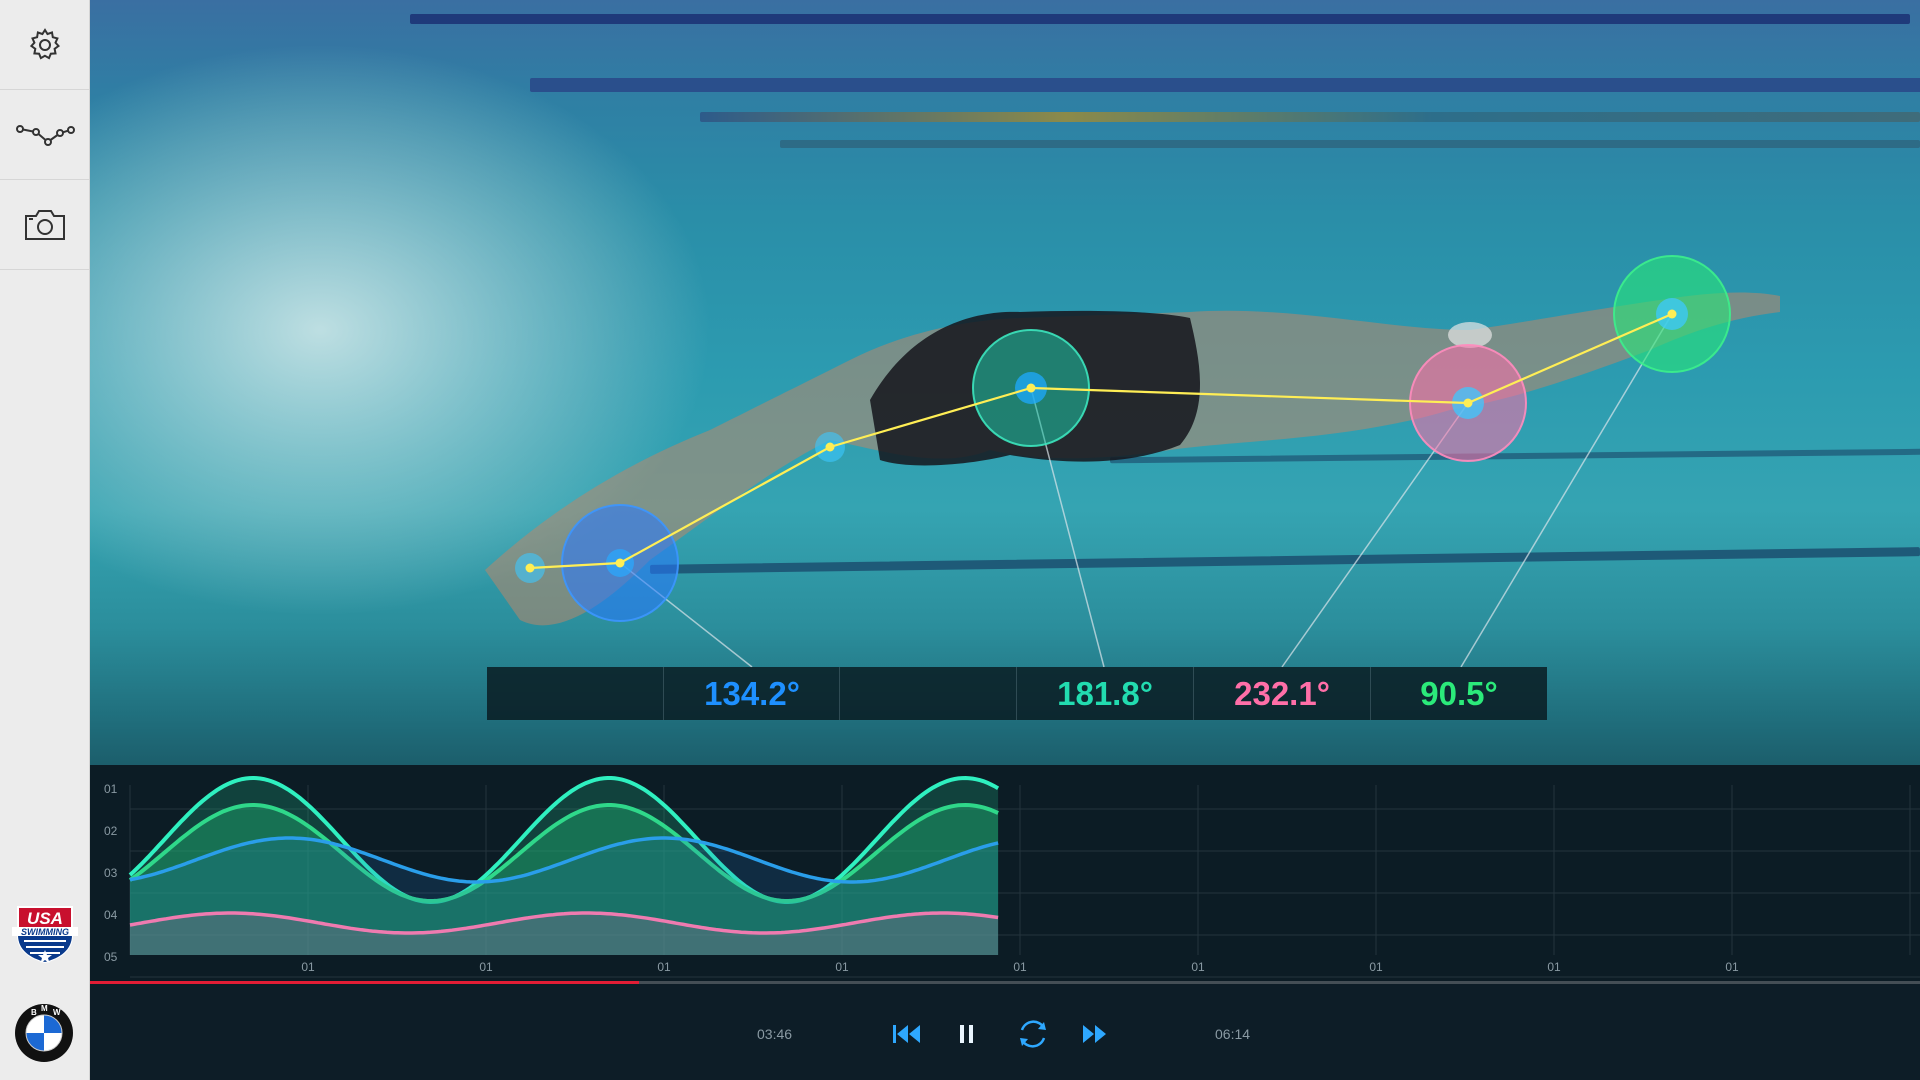 Image resolution: width=1920 pixels, height=1080 pixels. I want to click on camera-button, so click(44, 225).